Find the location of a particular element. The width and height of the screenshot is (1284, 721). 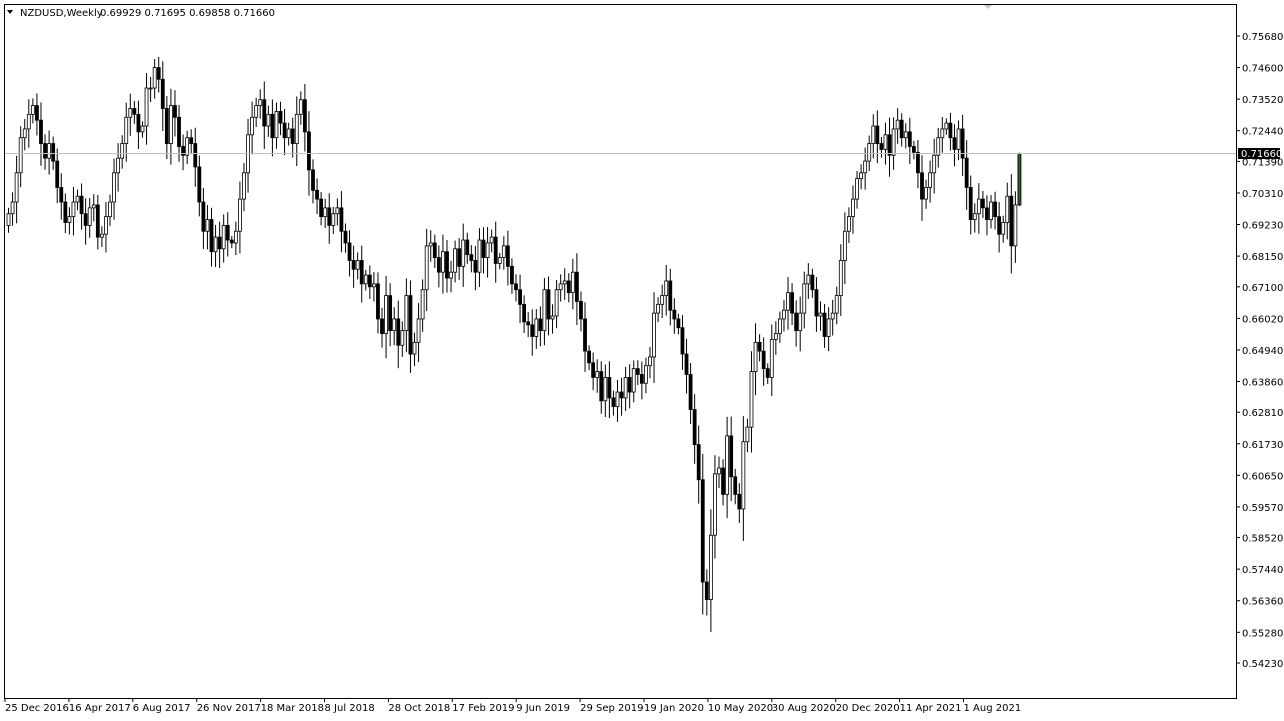

y-tick-label: 0.75680 is located at coordinates (1262, 37).